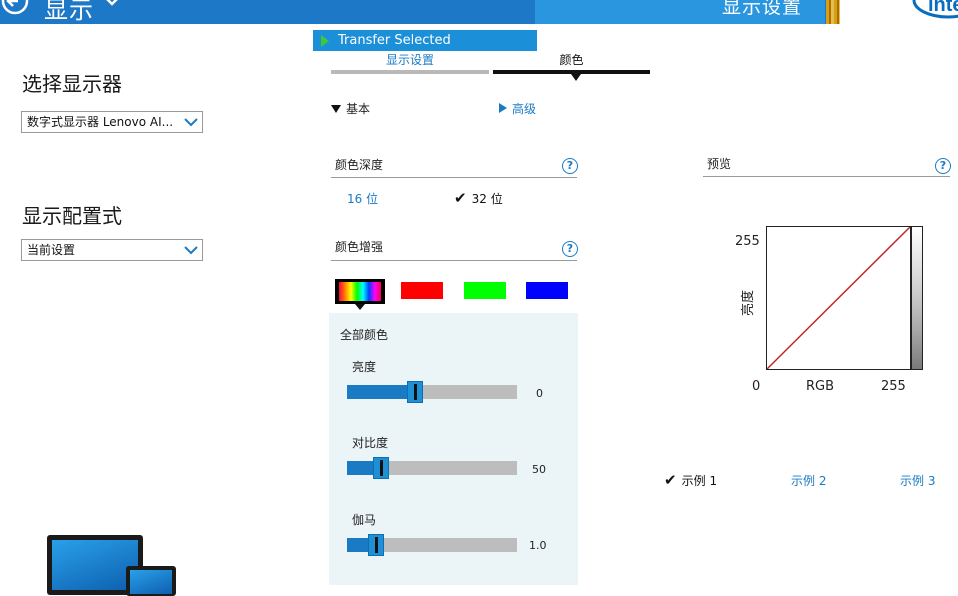  Describe the element at coordinates (360, 291) in the screenshot. I see `swatch-all-colors` at that location.